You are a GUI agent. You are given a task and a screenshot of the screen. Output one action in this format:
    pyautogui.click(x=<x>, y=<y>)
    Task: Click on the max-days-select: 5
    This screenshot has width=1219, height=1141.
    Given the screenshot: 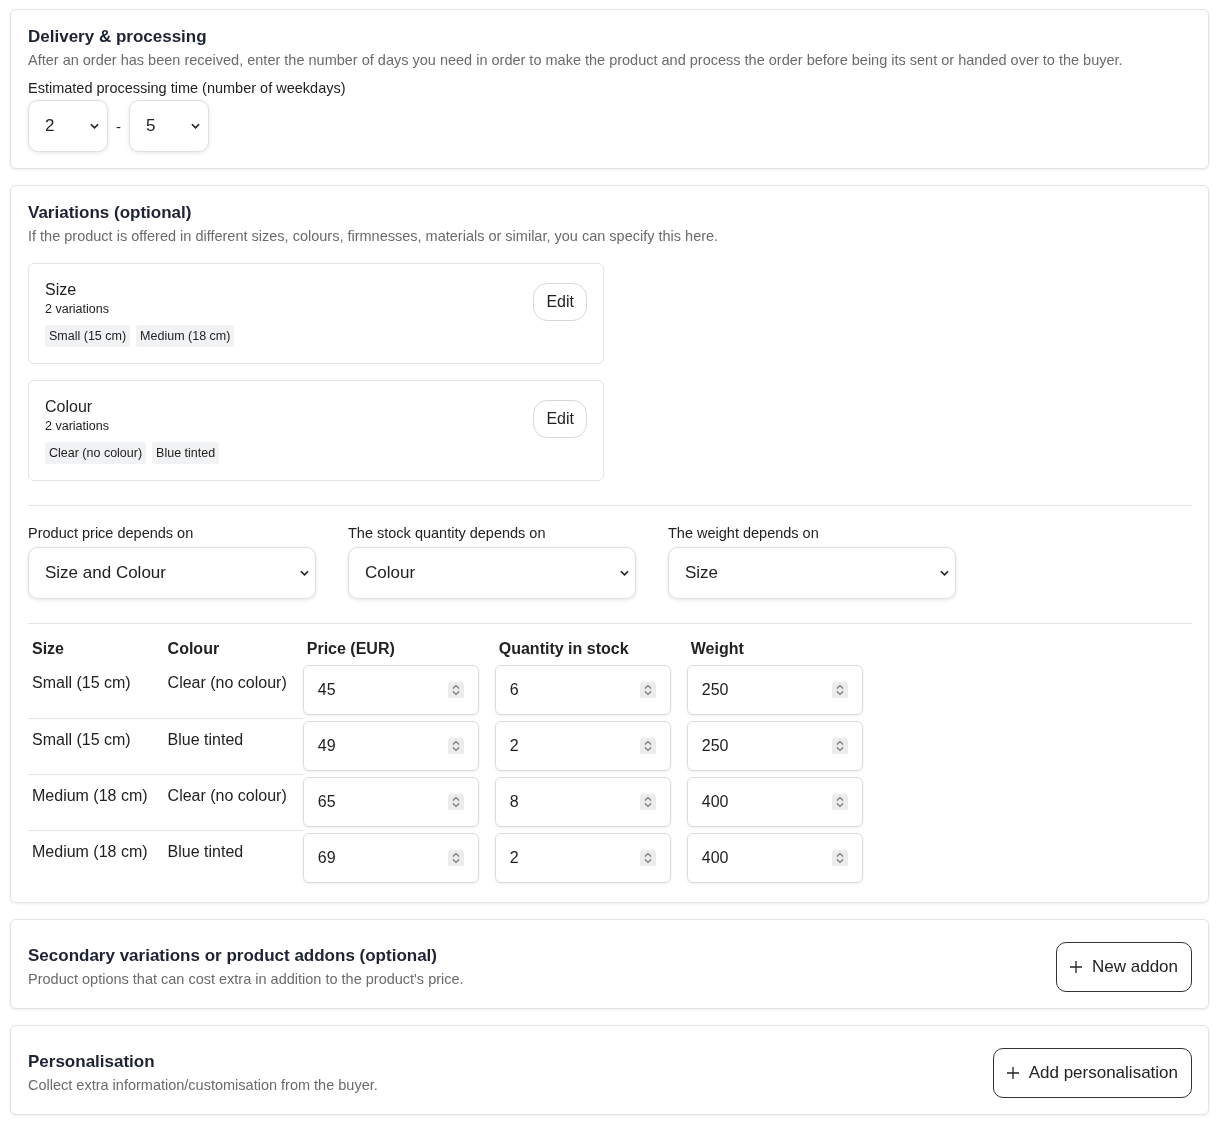 What is the action you would take?
    pyautogui.click(x=169, y=126)
    